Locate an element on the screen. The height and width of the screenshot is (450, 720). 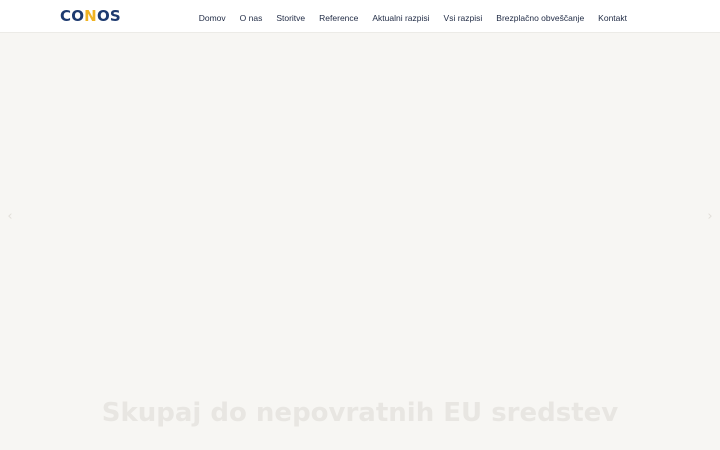
conos-logo: CONOS is located at coordinates (90, 16).